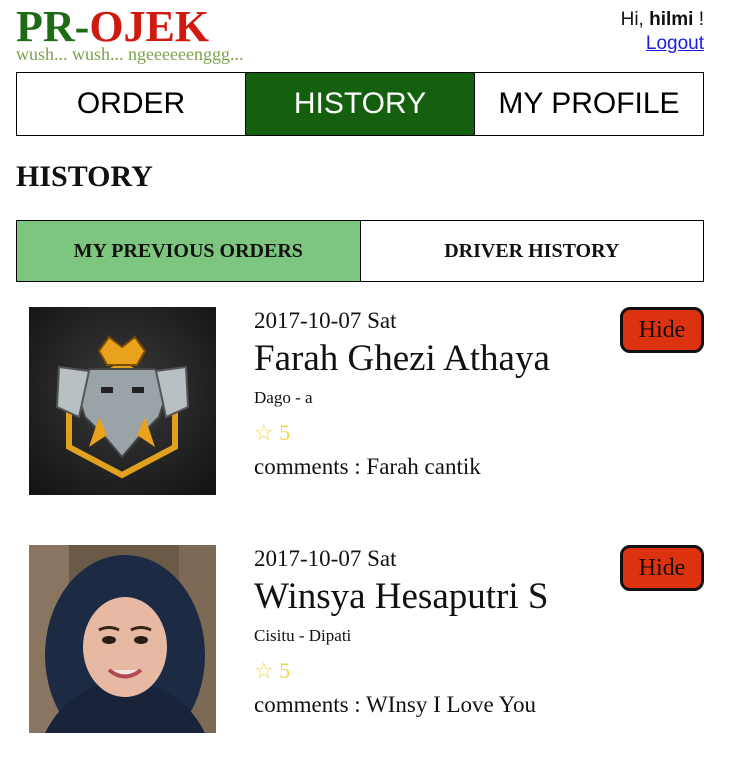  I want to click on driver-photo-emblem, so click(122, 401).